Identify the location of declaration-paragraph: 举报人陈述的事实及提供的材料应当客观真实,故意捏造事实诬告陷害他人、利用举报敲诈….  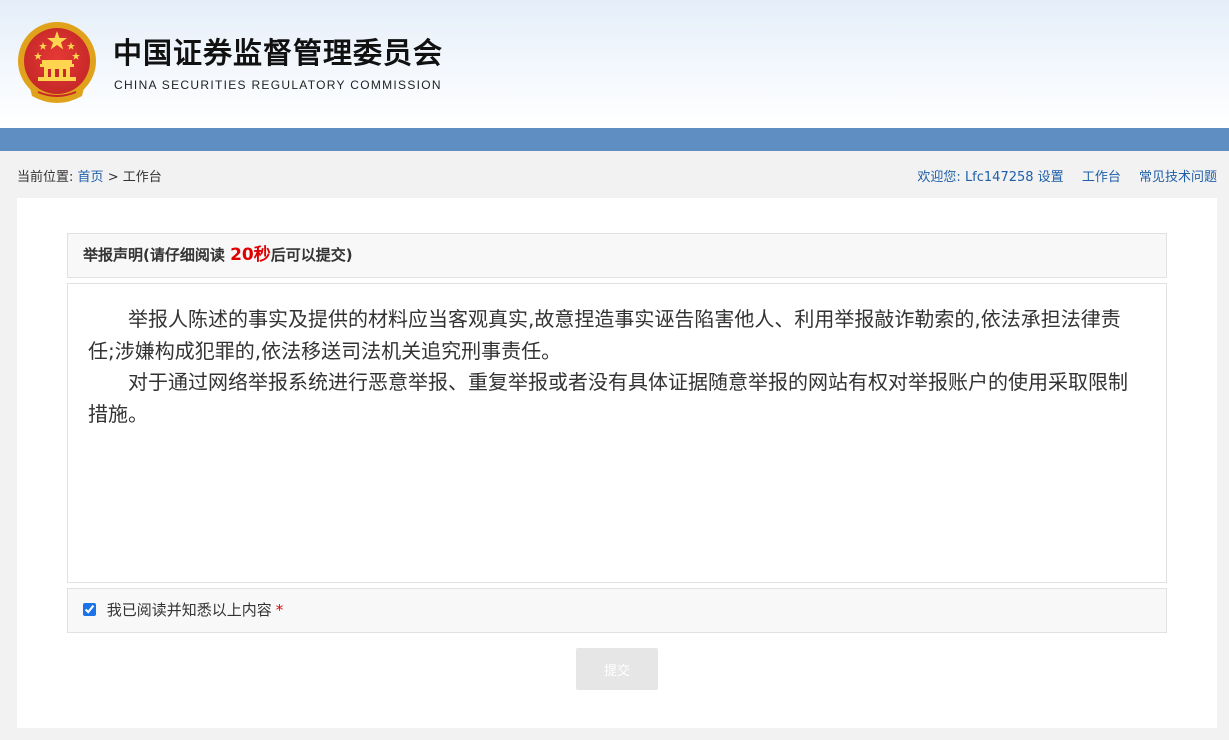
(604, 335).